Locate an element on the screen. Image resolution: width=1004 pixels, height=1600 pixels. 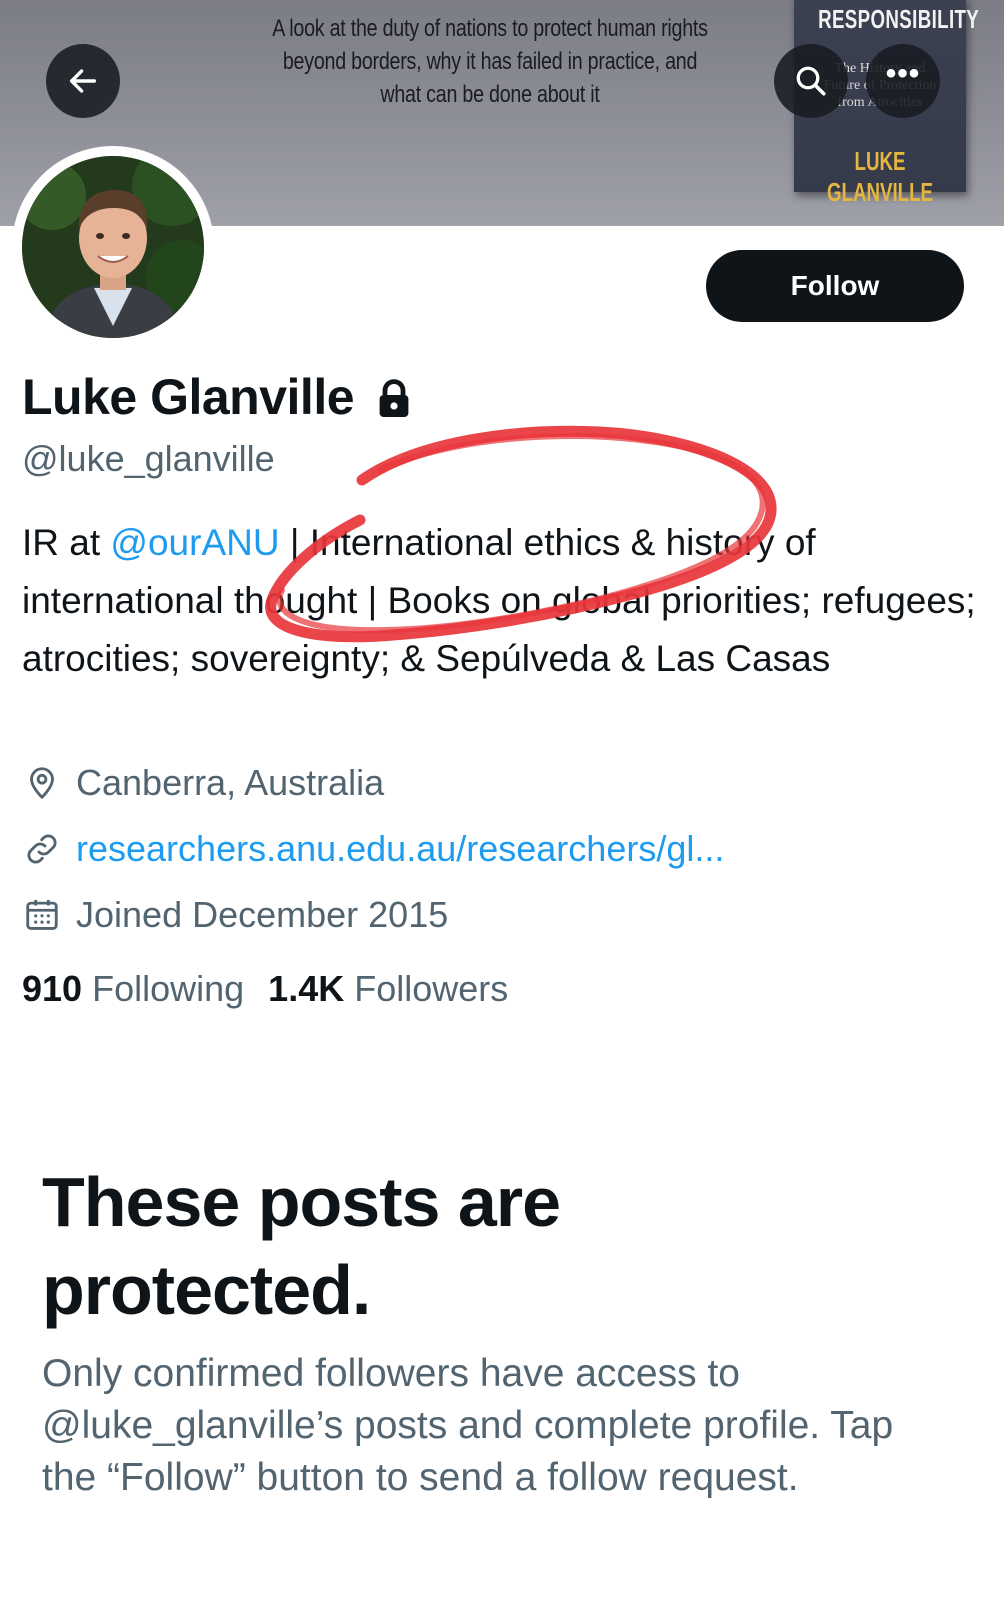
arrow-left-icon is located at coordinates (83, 81).